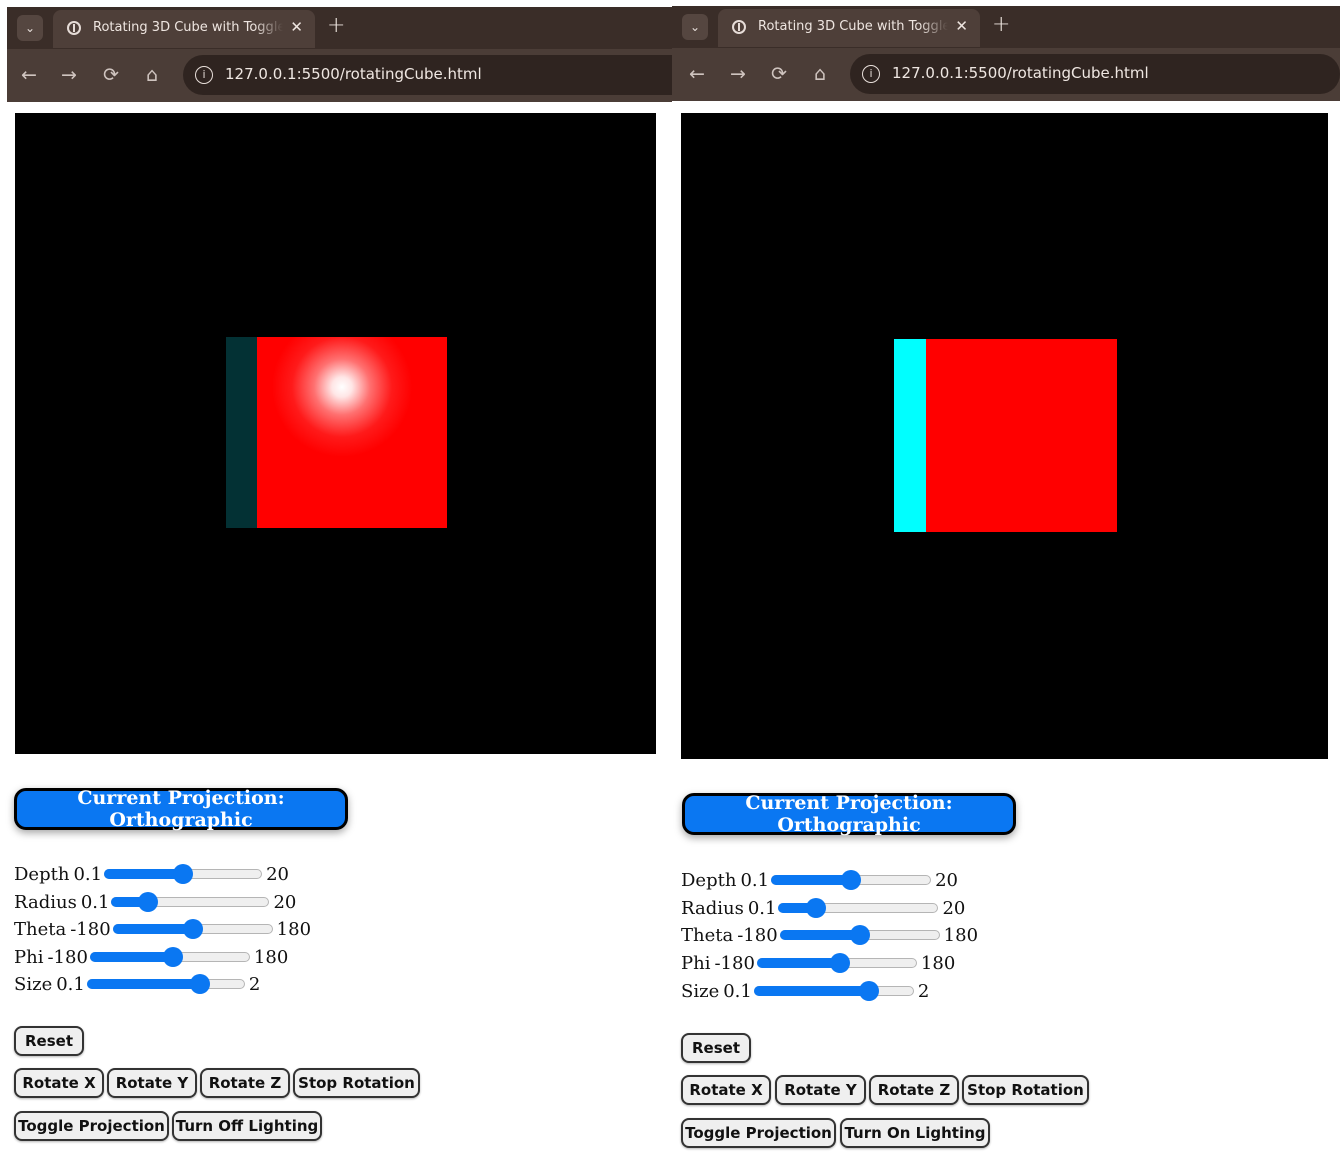 Image resolution: width=1340 pixels, height=1158 pixels. I want to click on radius-max: 20, so click(954, 908).